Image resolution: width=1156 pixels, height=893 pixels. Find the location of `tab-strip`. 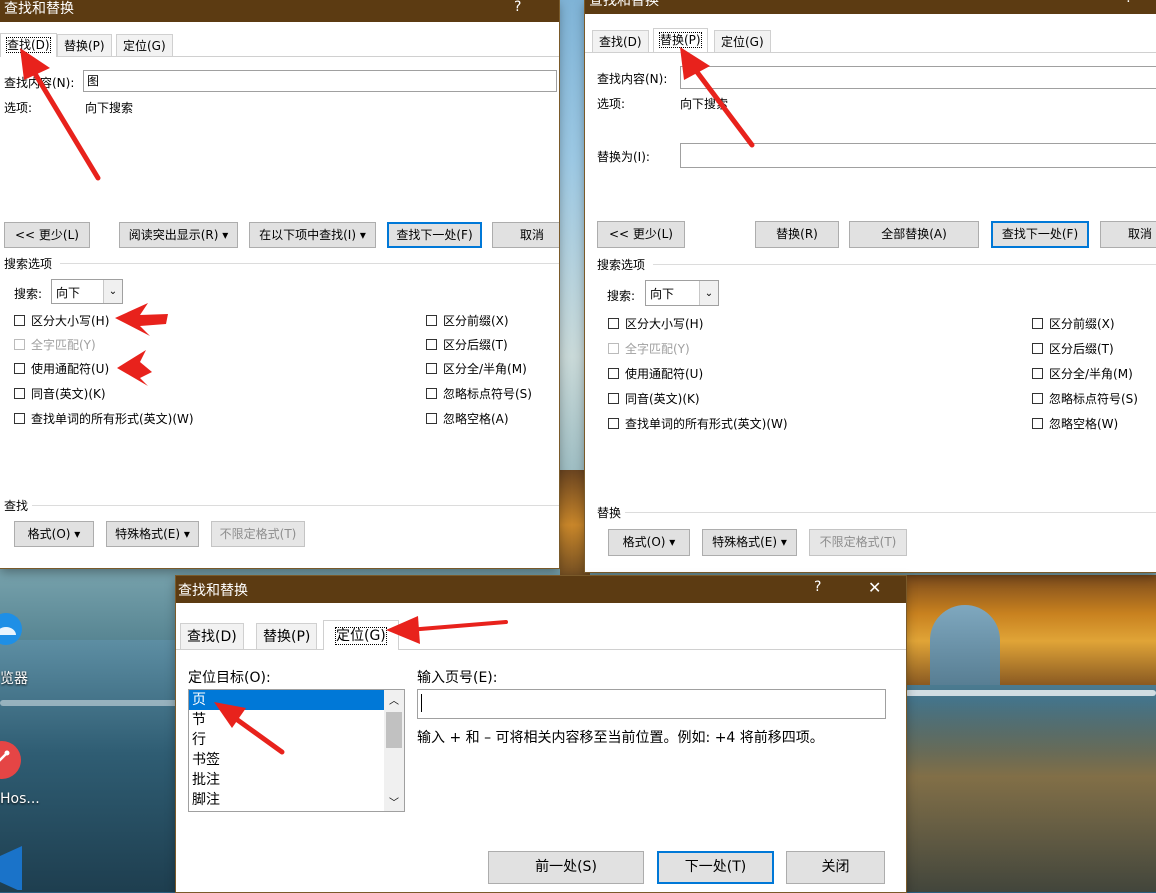

tab-strip is located at coordinates (870, 52).